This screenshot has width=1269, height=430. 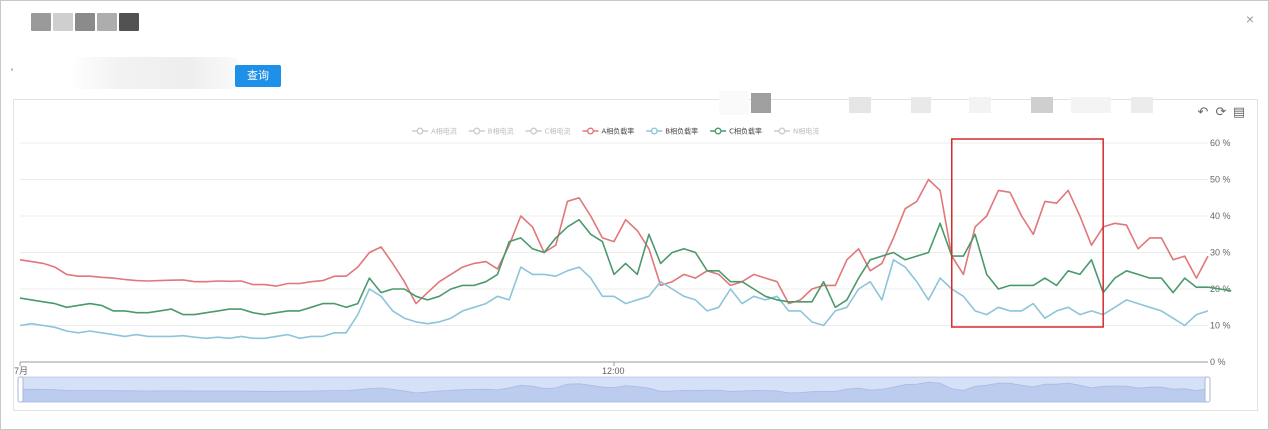 I want to click on legend-item: C相电流, so click(x=548, y=131).